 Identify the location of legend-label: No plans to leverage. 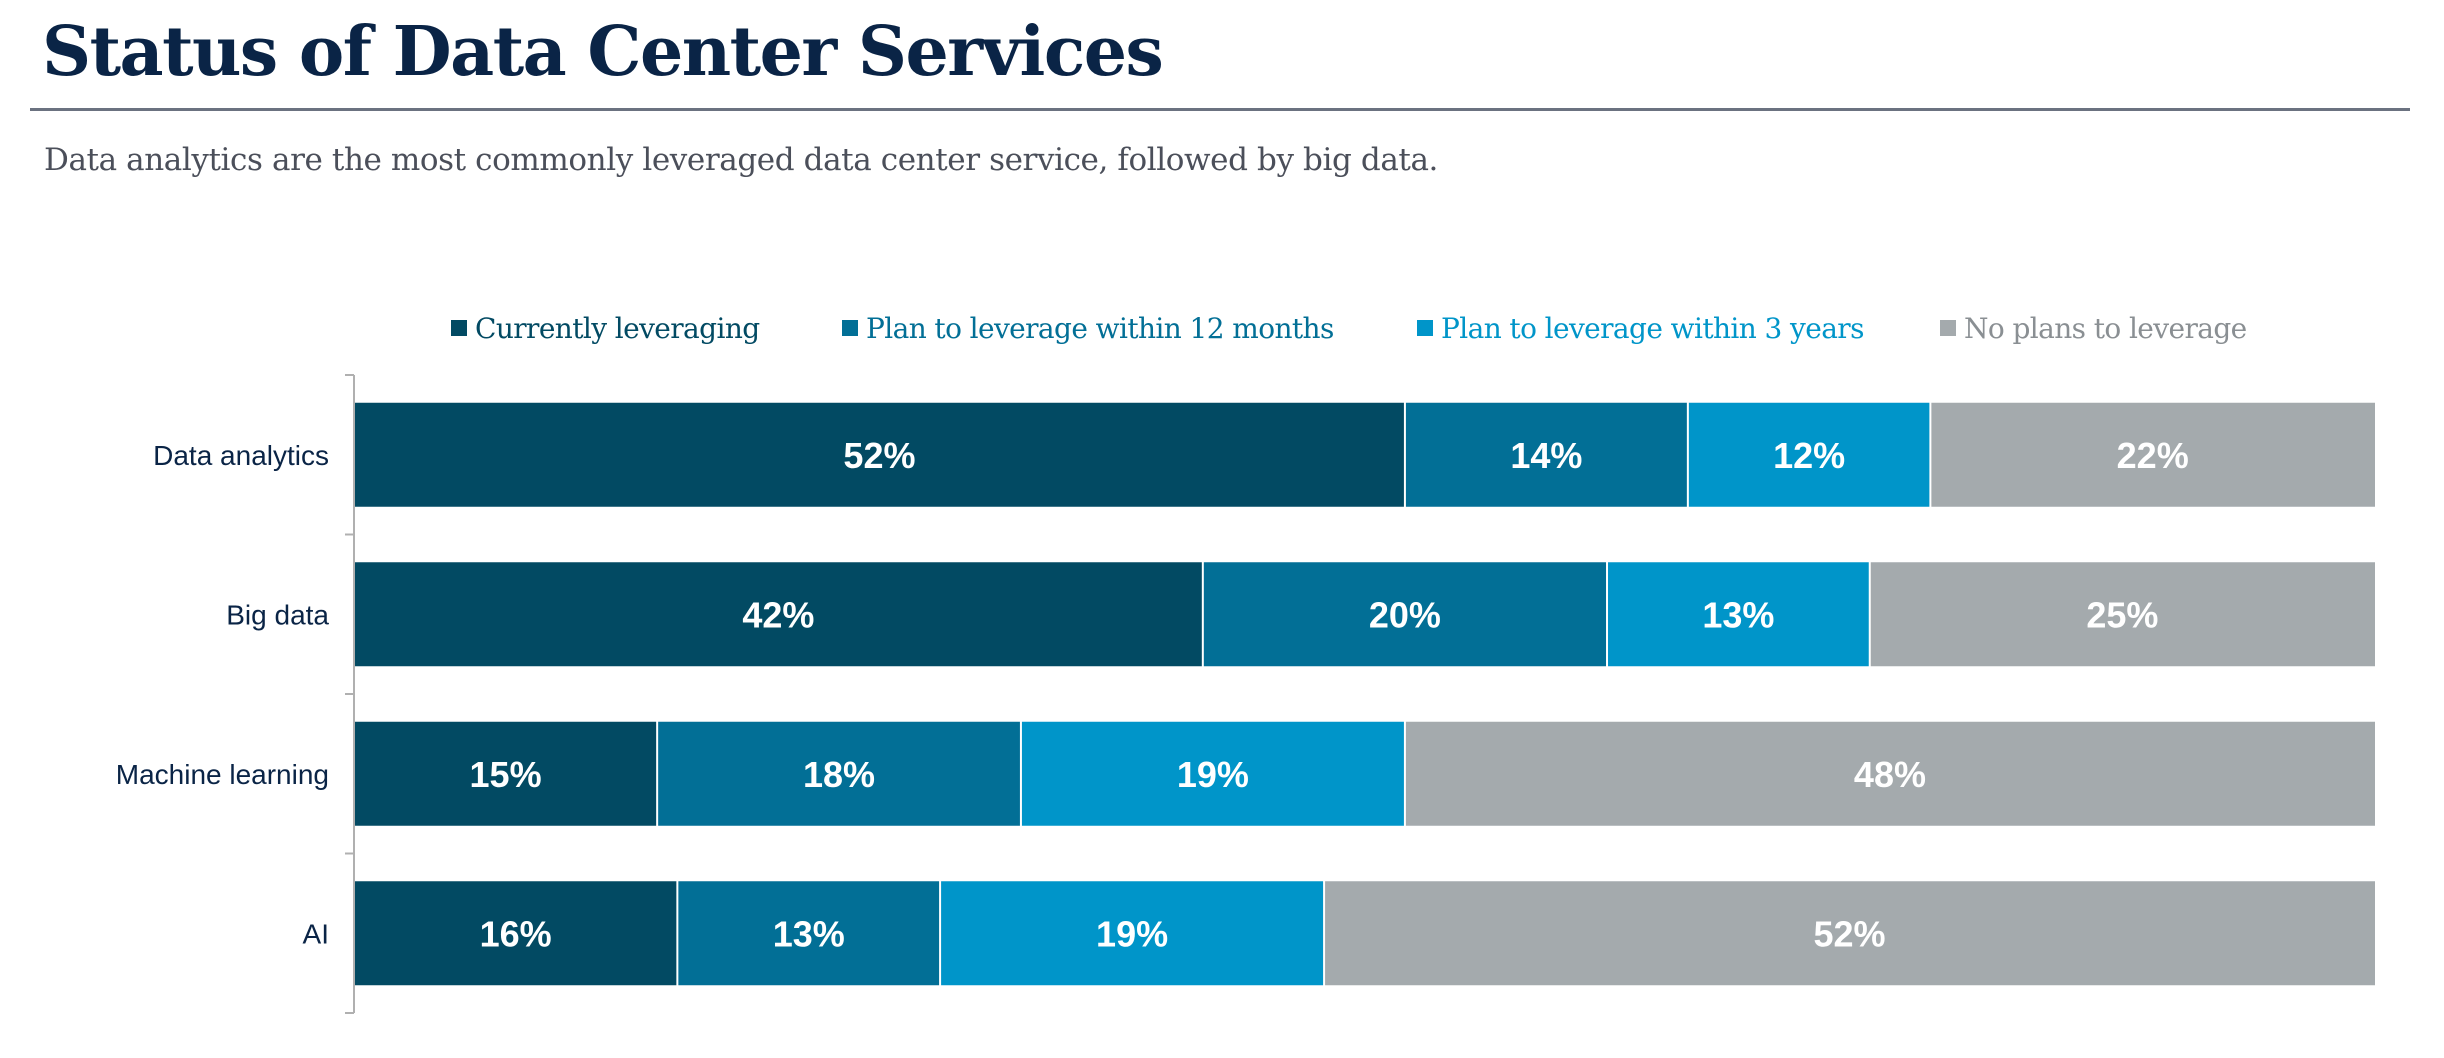
(2105, 328).